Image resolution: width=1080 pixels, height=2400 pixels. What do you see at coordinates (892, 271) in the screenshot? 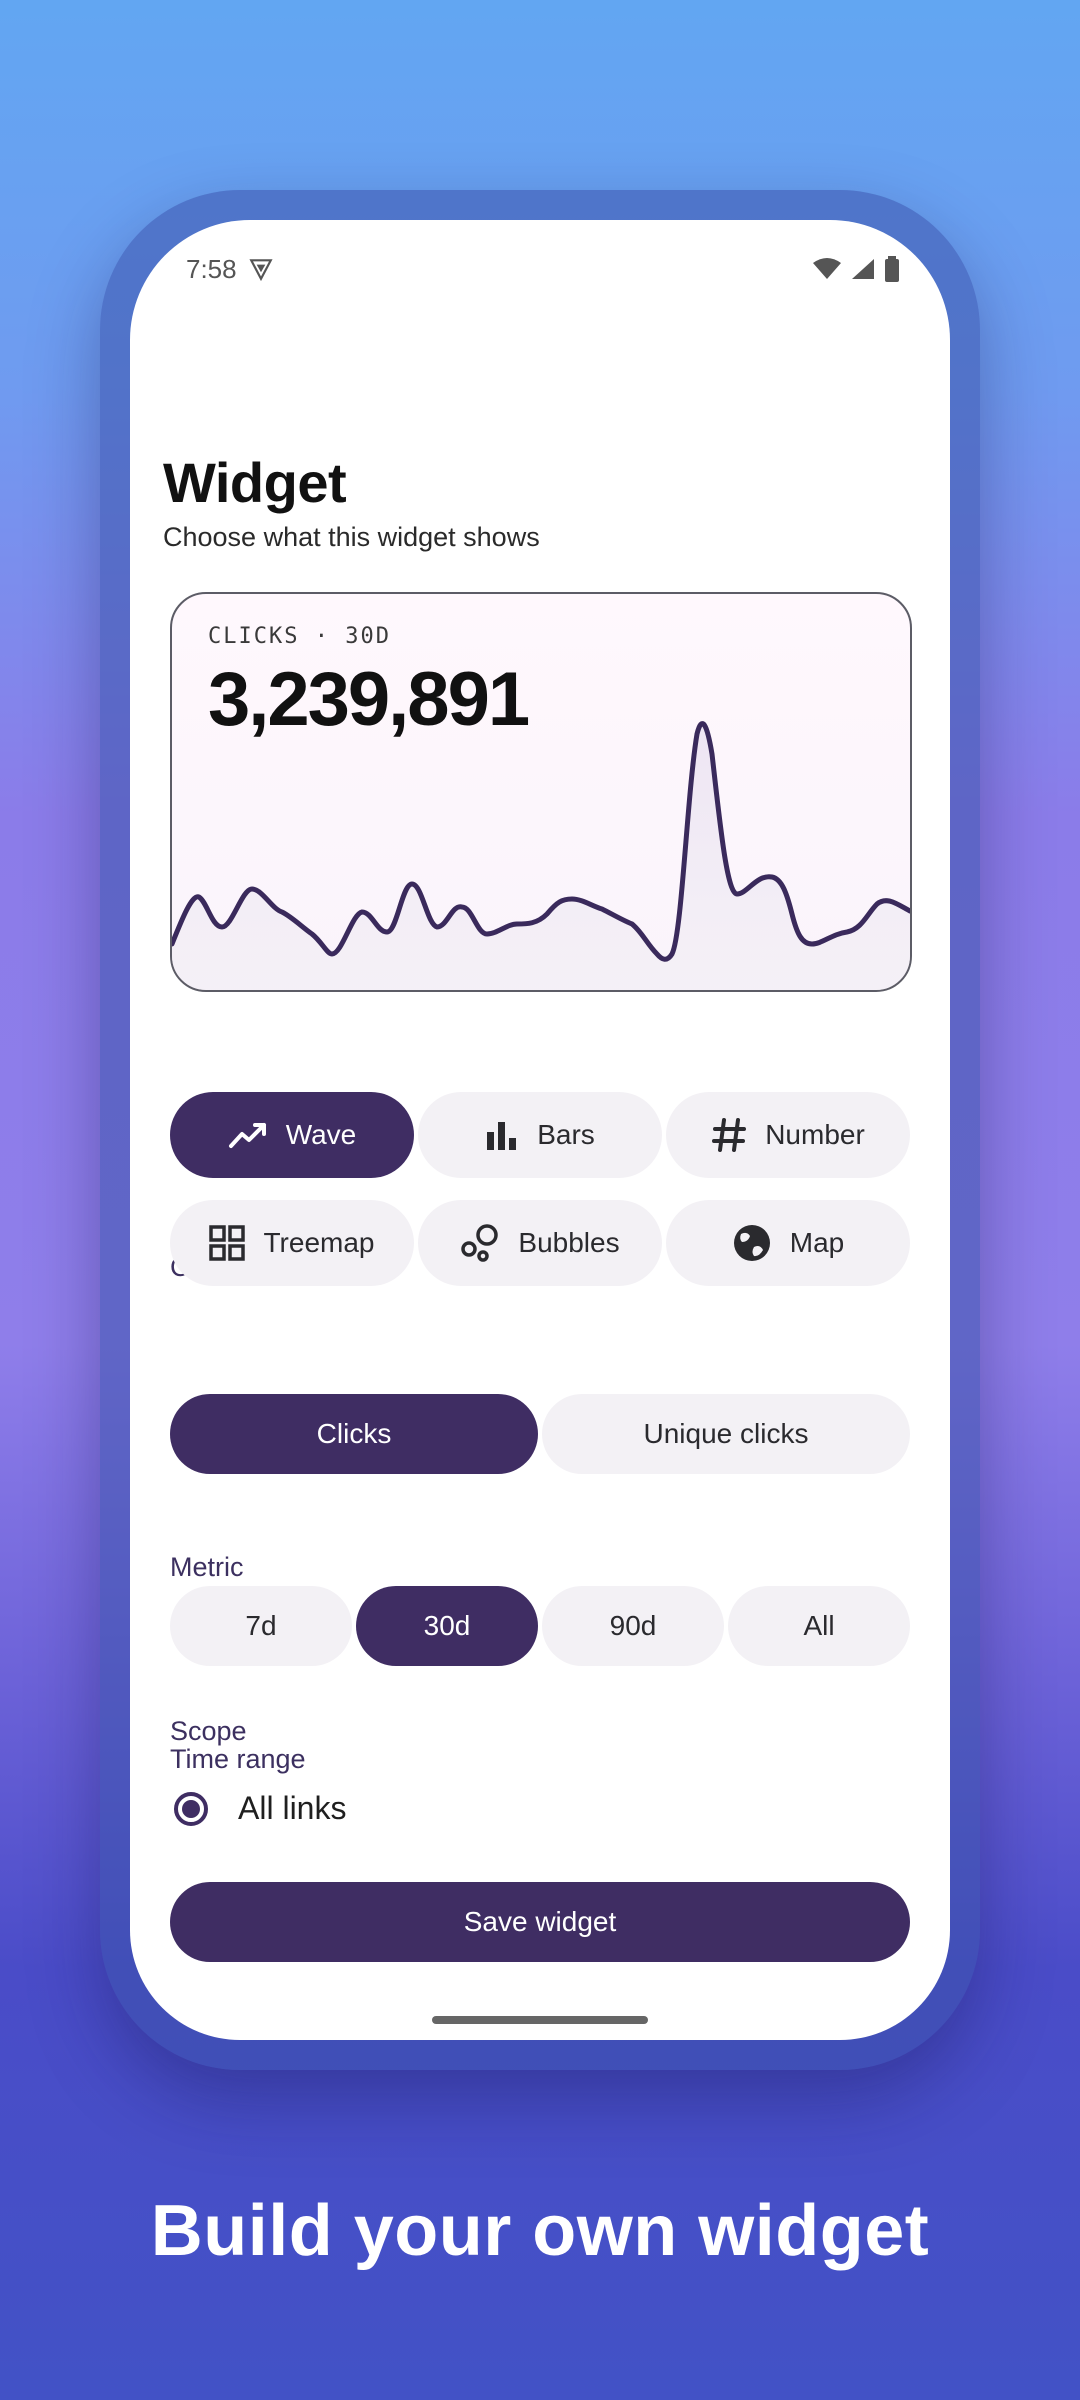
I see `battery-icon` at bounding box center [892, 271].